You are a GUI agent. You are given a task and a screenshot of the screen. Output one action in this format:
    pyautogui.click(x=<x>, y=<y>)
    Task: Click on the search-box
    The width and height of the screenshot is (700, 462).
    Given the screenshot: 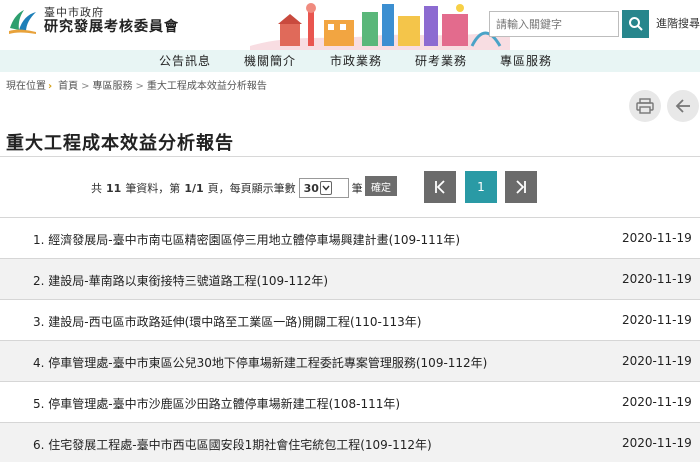 What is the action you would take?
    pyautogui.click(x=554, y=24)
    